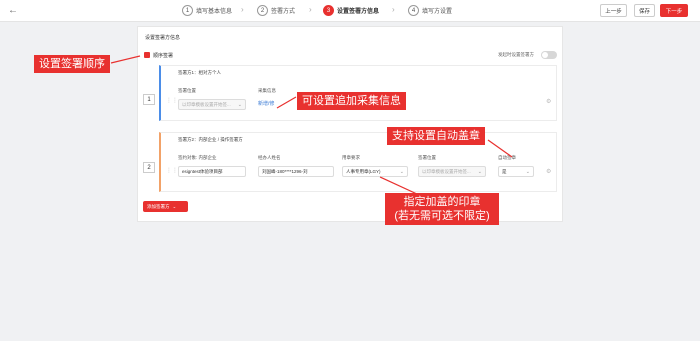  Describe the element at coordinates (613, 10) in the screenshot. I see `prev-button: 上一步` at that location.